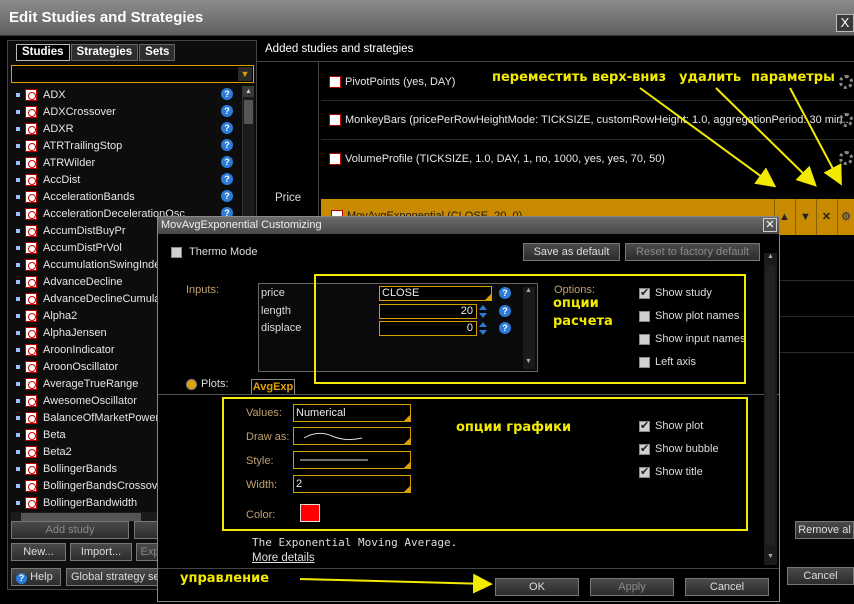 This screenshot has width=854, height=604. I want to click on tab-avgexp: AvgExp, so click(273, 387).